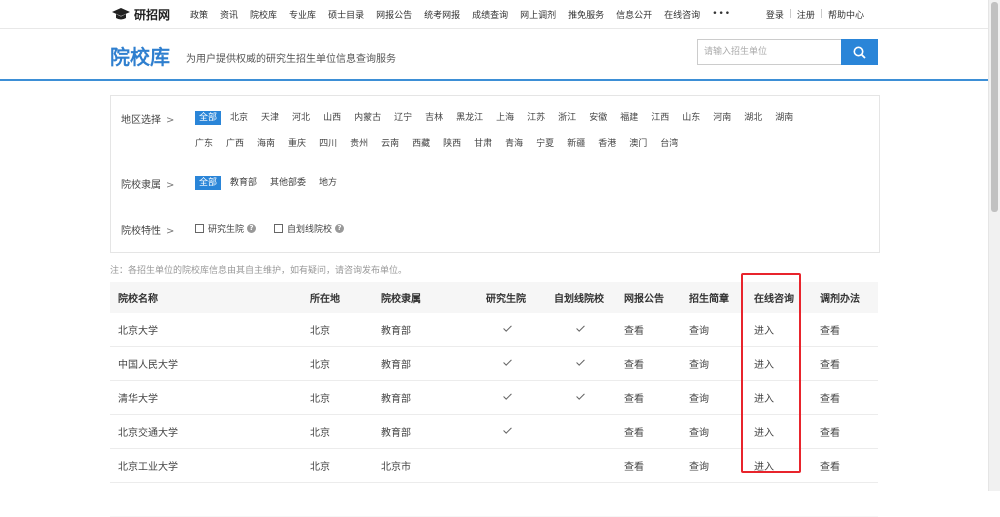  What do you see at coordinates (148, 431) in the screenshot?
I see `school-name: 北京交通大学` at bounding box center [148, 431].